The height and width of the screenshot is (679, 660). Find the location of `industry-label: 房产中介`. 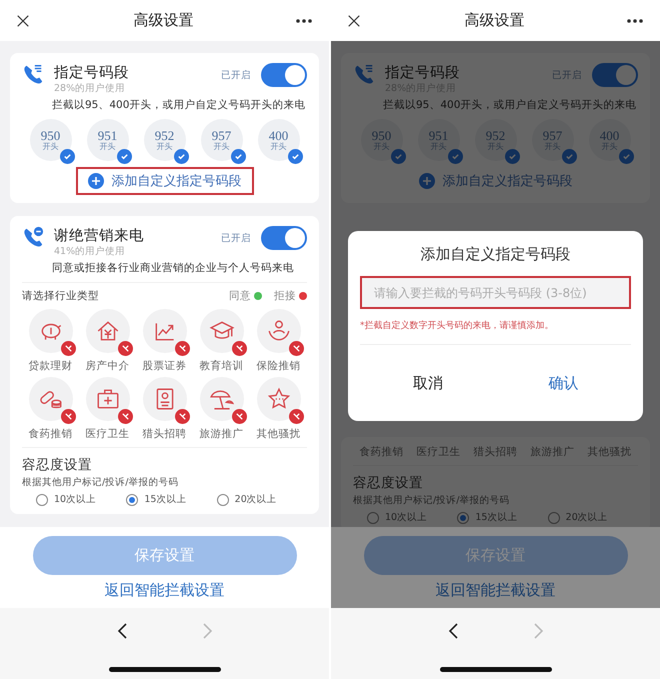

industry-label: 房产中介 is located at coordinates (108, 366).